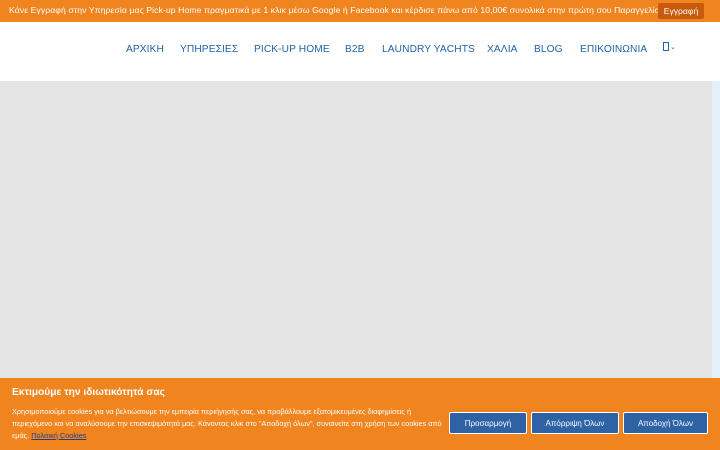 This screenshot has width=720, height=450. What do you see at coordinates (665, 423) in the screenshot?
I see `accept-all-button: Αποδοχή Όλων` at bounding box center [665, 423].